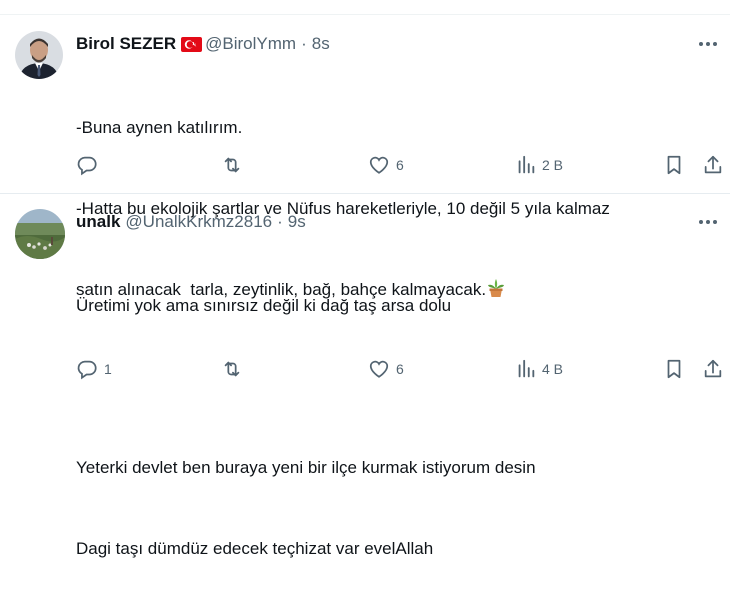  I want to click on reply-button: 1, so click(94, 369).